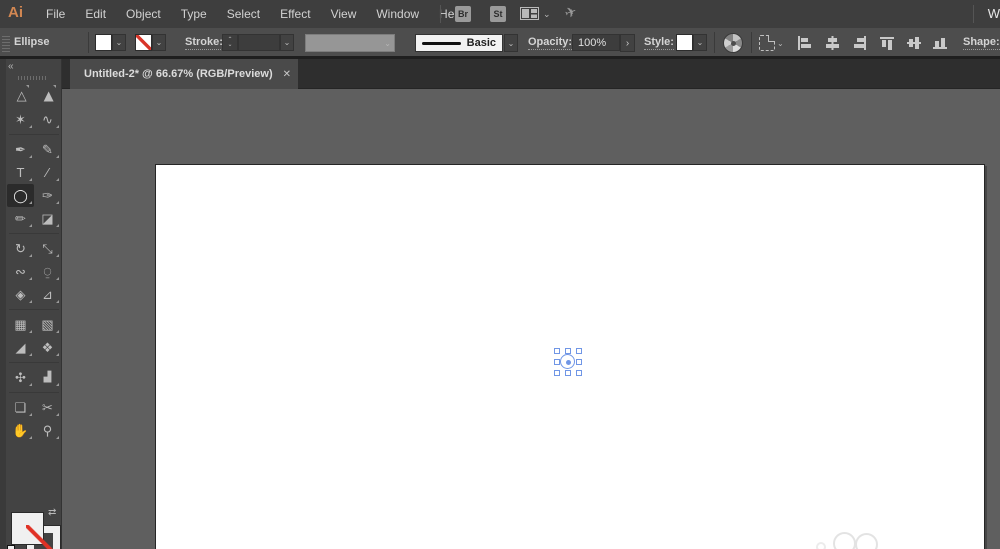  I want to click on horizontal-align-center-icon, so click(832, 43).